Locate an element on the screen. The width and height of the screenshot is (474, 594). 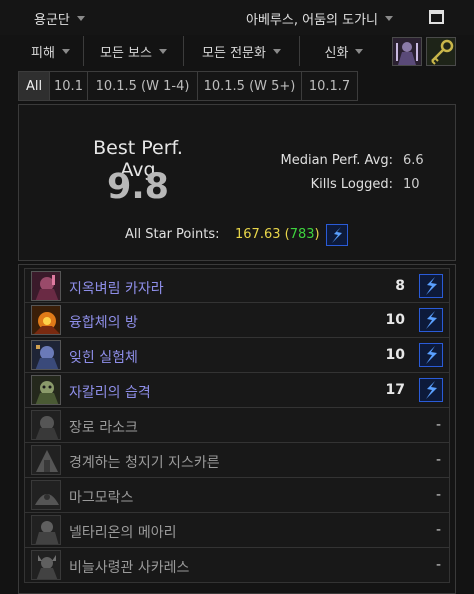
tab-10-1-5-w1-4: 10.1.5 (W 1-4) is located at coordinates (143, 86).